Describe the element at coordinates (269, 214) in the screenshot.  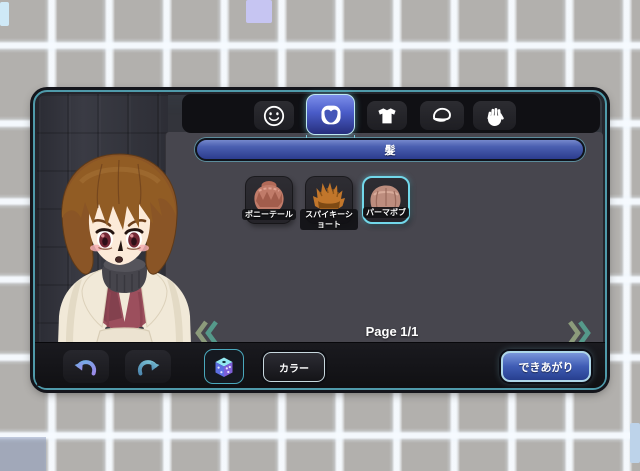
I see `item-label: ポニーテール` at that location.